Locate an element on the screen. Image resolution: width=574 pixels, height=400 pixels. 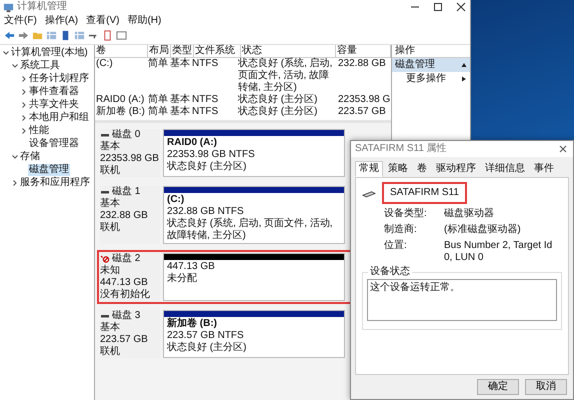
column-header: 容量 is located at coordinates (363, 51).